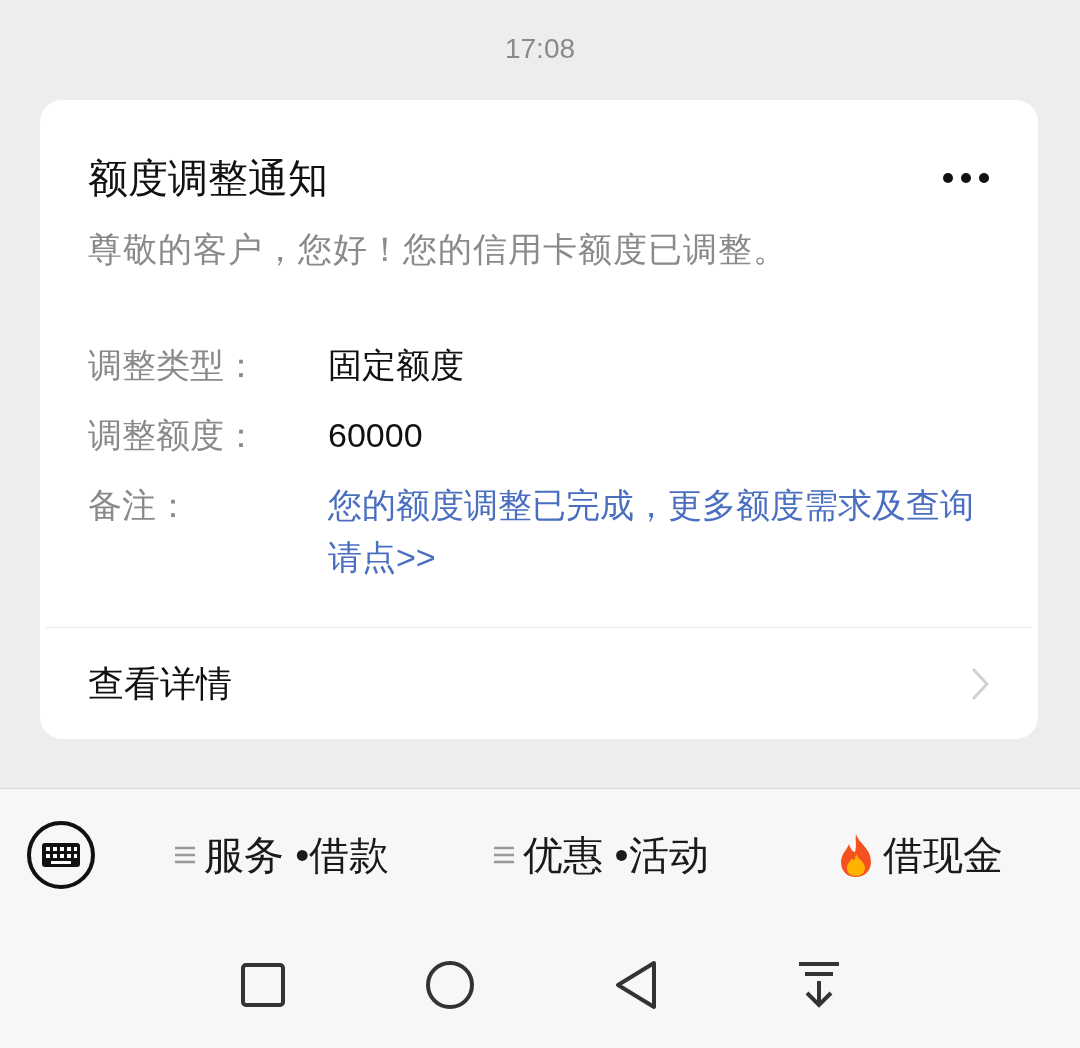 The image size is (1080, 1048). Describe the element at coordinates (540, 49) in the screenshot. I see `timestamp: 17:08` at that location.